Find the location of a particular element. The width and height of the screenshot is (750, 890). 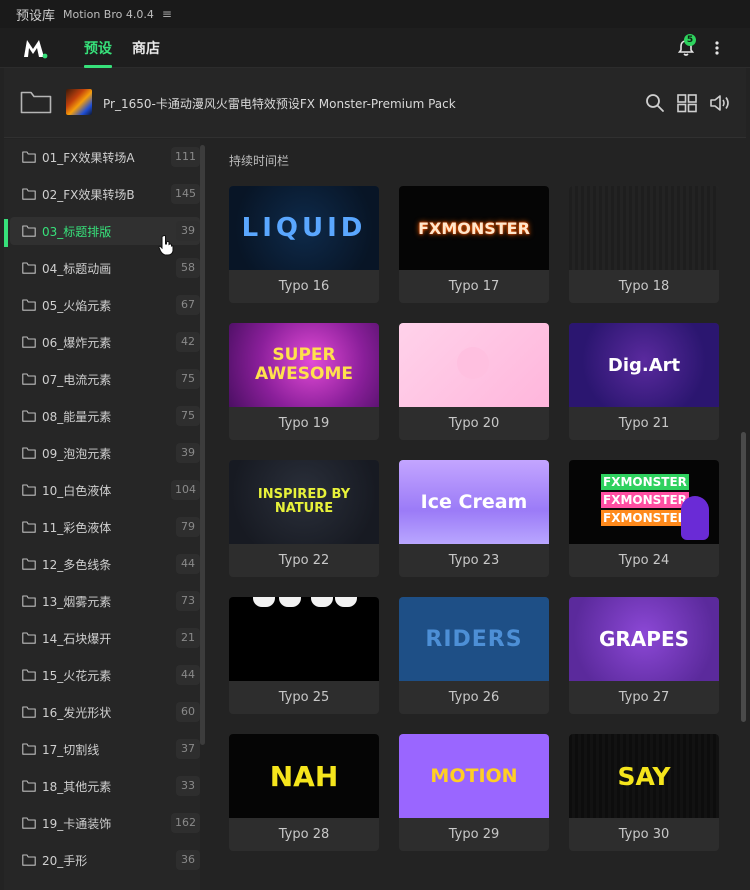

preset-card: Typo 25 is located at coordinates (304, 655).